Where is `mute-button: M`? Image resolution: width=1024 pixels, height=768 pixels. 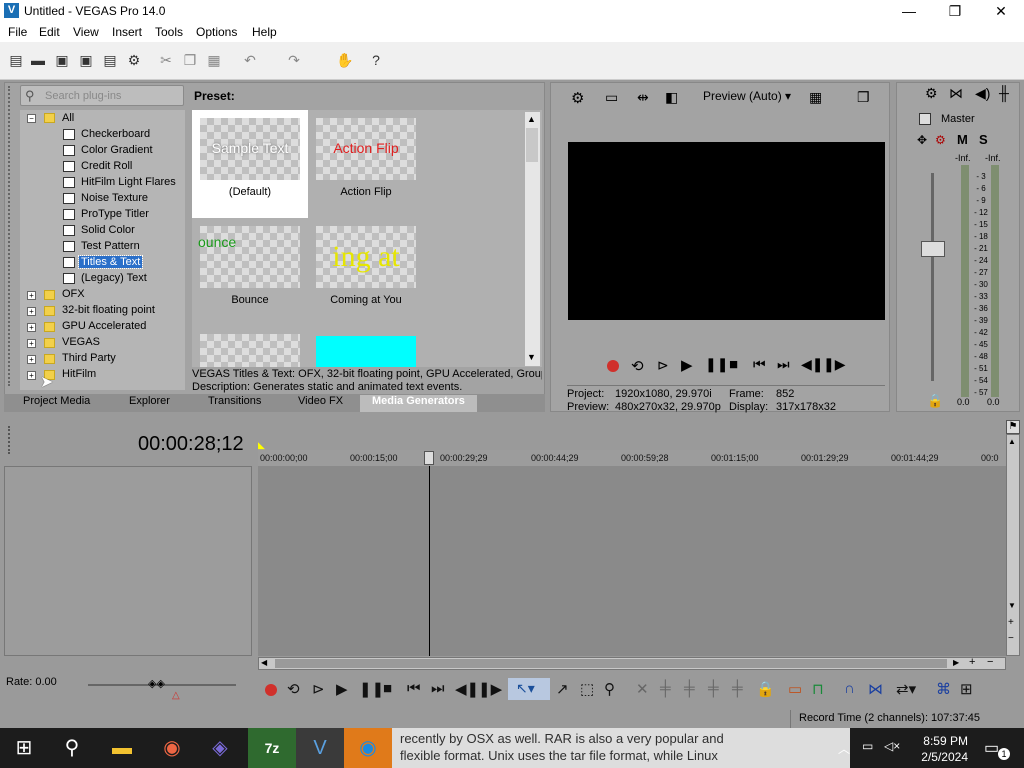
mute-button: M is located at coordinates (962, 139).